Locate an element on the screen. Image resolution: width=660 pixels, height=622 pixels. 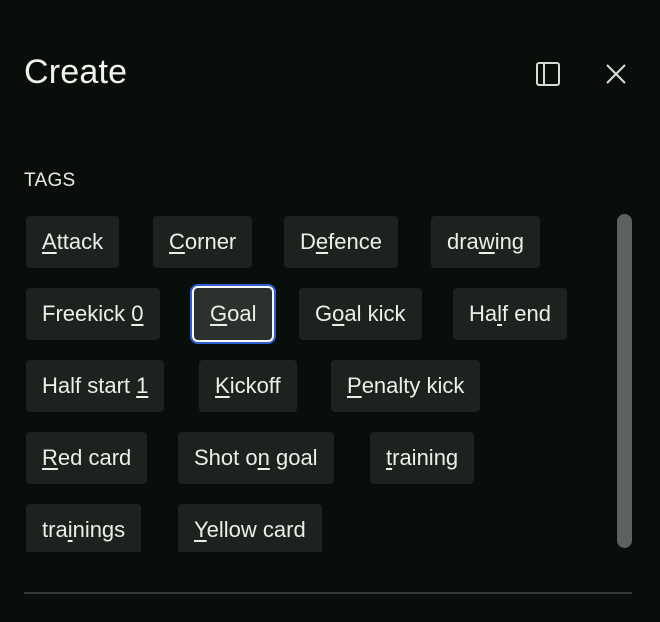
tag-freekick: Freekick 0 is located at coordinates (93, 314).